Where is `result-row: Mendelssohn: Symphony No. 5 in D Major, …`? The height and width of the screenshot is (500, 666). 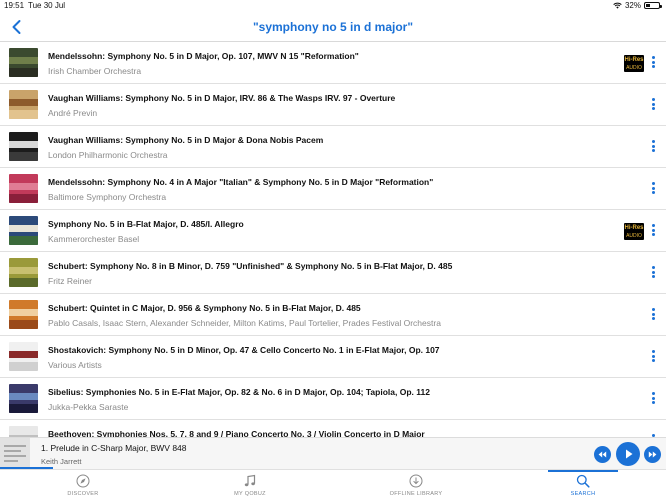
result-row: Mendelssohn: Symphony No. 5 in D Major, … is located at coordinates (333, 63).